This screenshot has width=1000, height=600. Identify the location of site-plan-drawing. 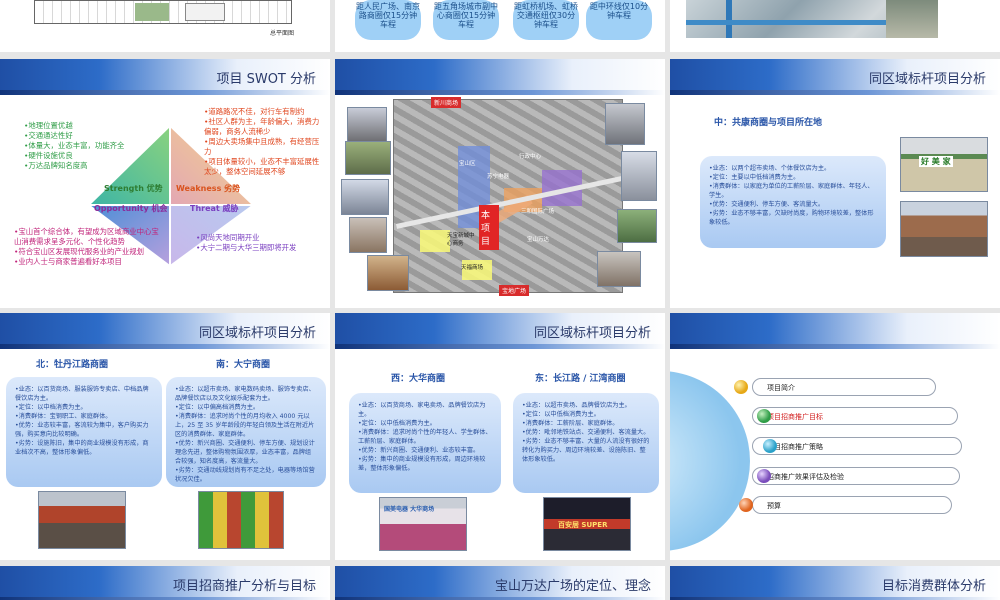
(163, 12).